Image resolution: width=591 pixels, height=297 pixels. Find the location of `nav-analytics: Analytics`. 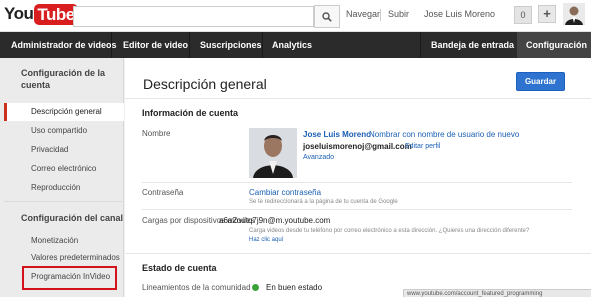

nav-analytics: Analytics is located at coordinates (292, 45).